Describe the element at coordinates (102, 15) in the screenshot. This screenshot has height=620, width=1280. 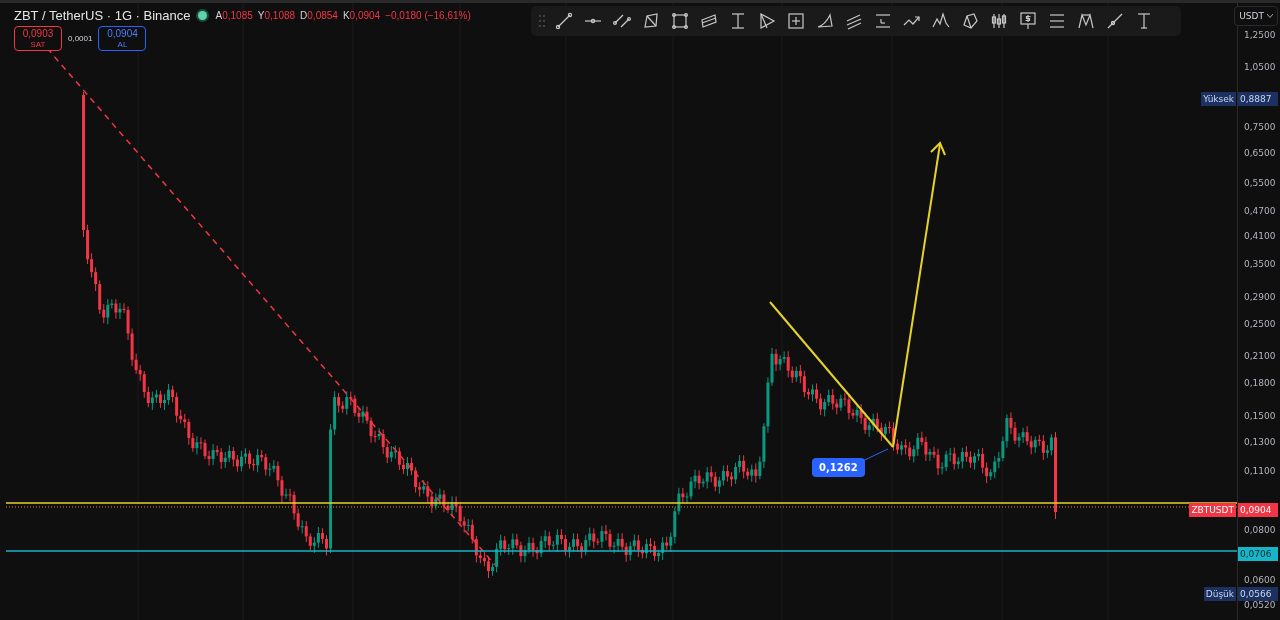
I see `symbol-title: ZBT / TetherUS · 1G · Binance` at that location.